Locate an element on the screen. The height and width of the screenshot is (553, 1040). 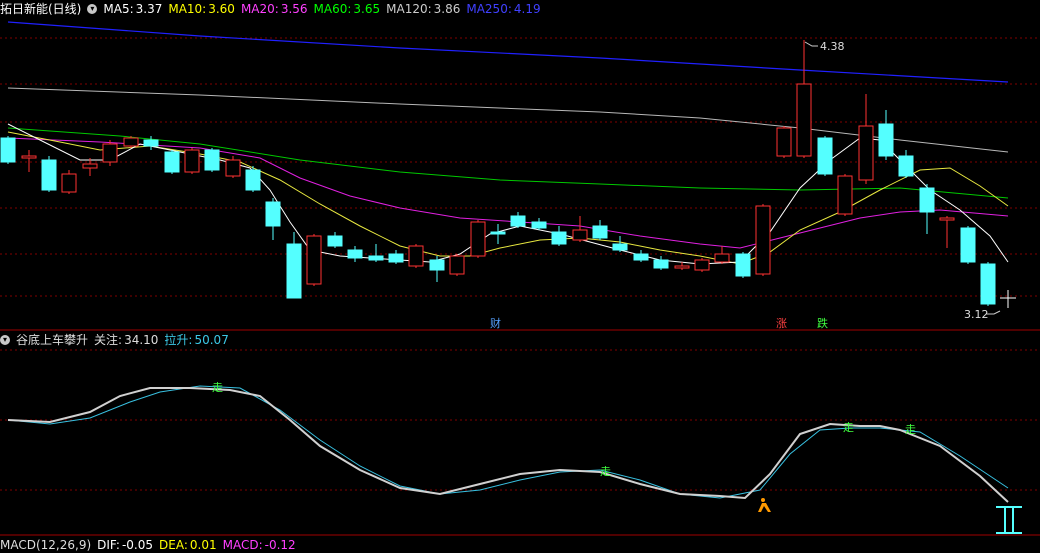
dea-value: 0.01 is located at coordinates (203, 545).